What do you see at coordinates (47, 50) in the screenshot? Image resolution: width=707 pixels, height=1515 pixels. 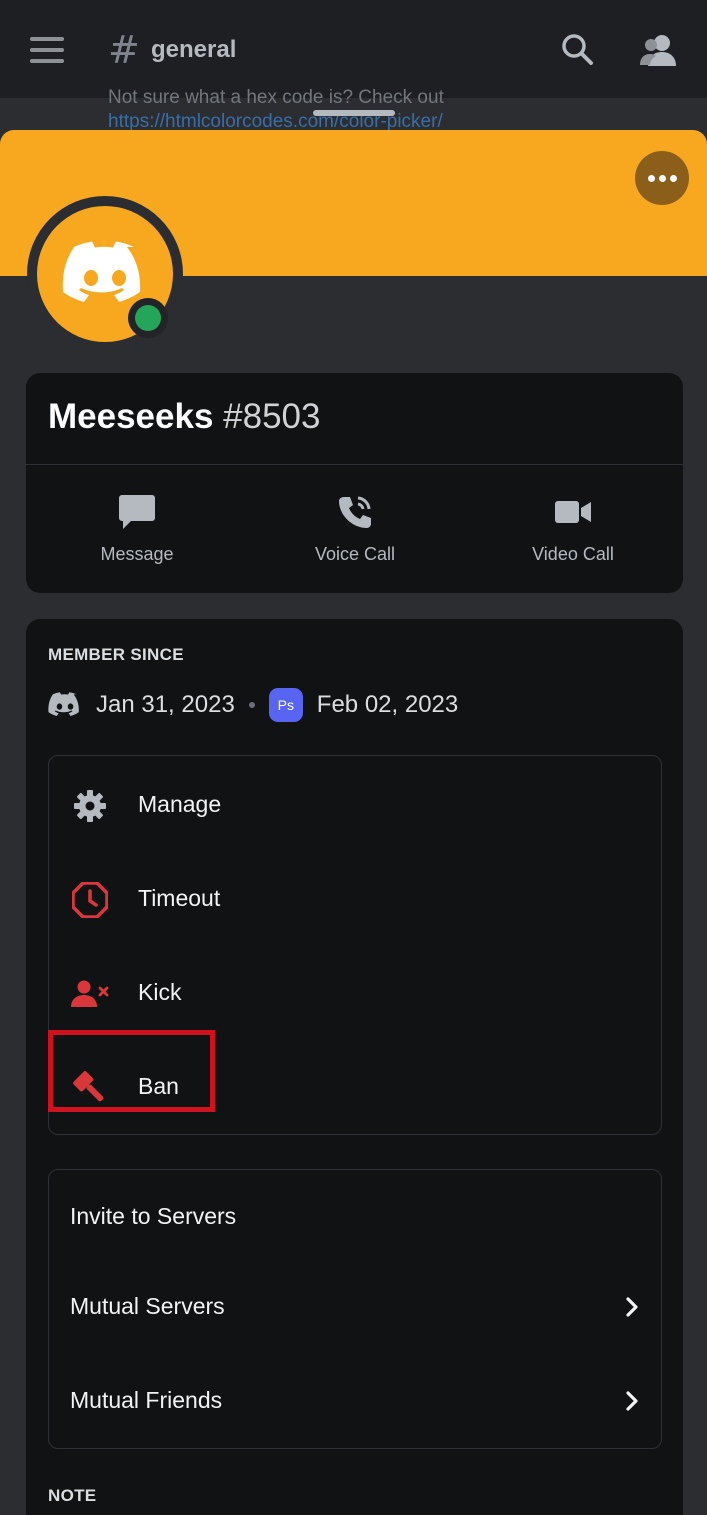 I see `hamburger-menu-icon` at bounding box center [47, 50].